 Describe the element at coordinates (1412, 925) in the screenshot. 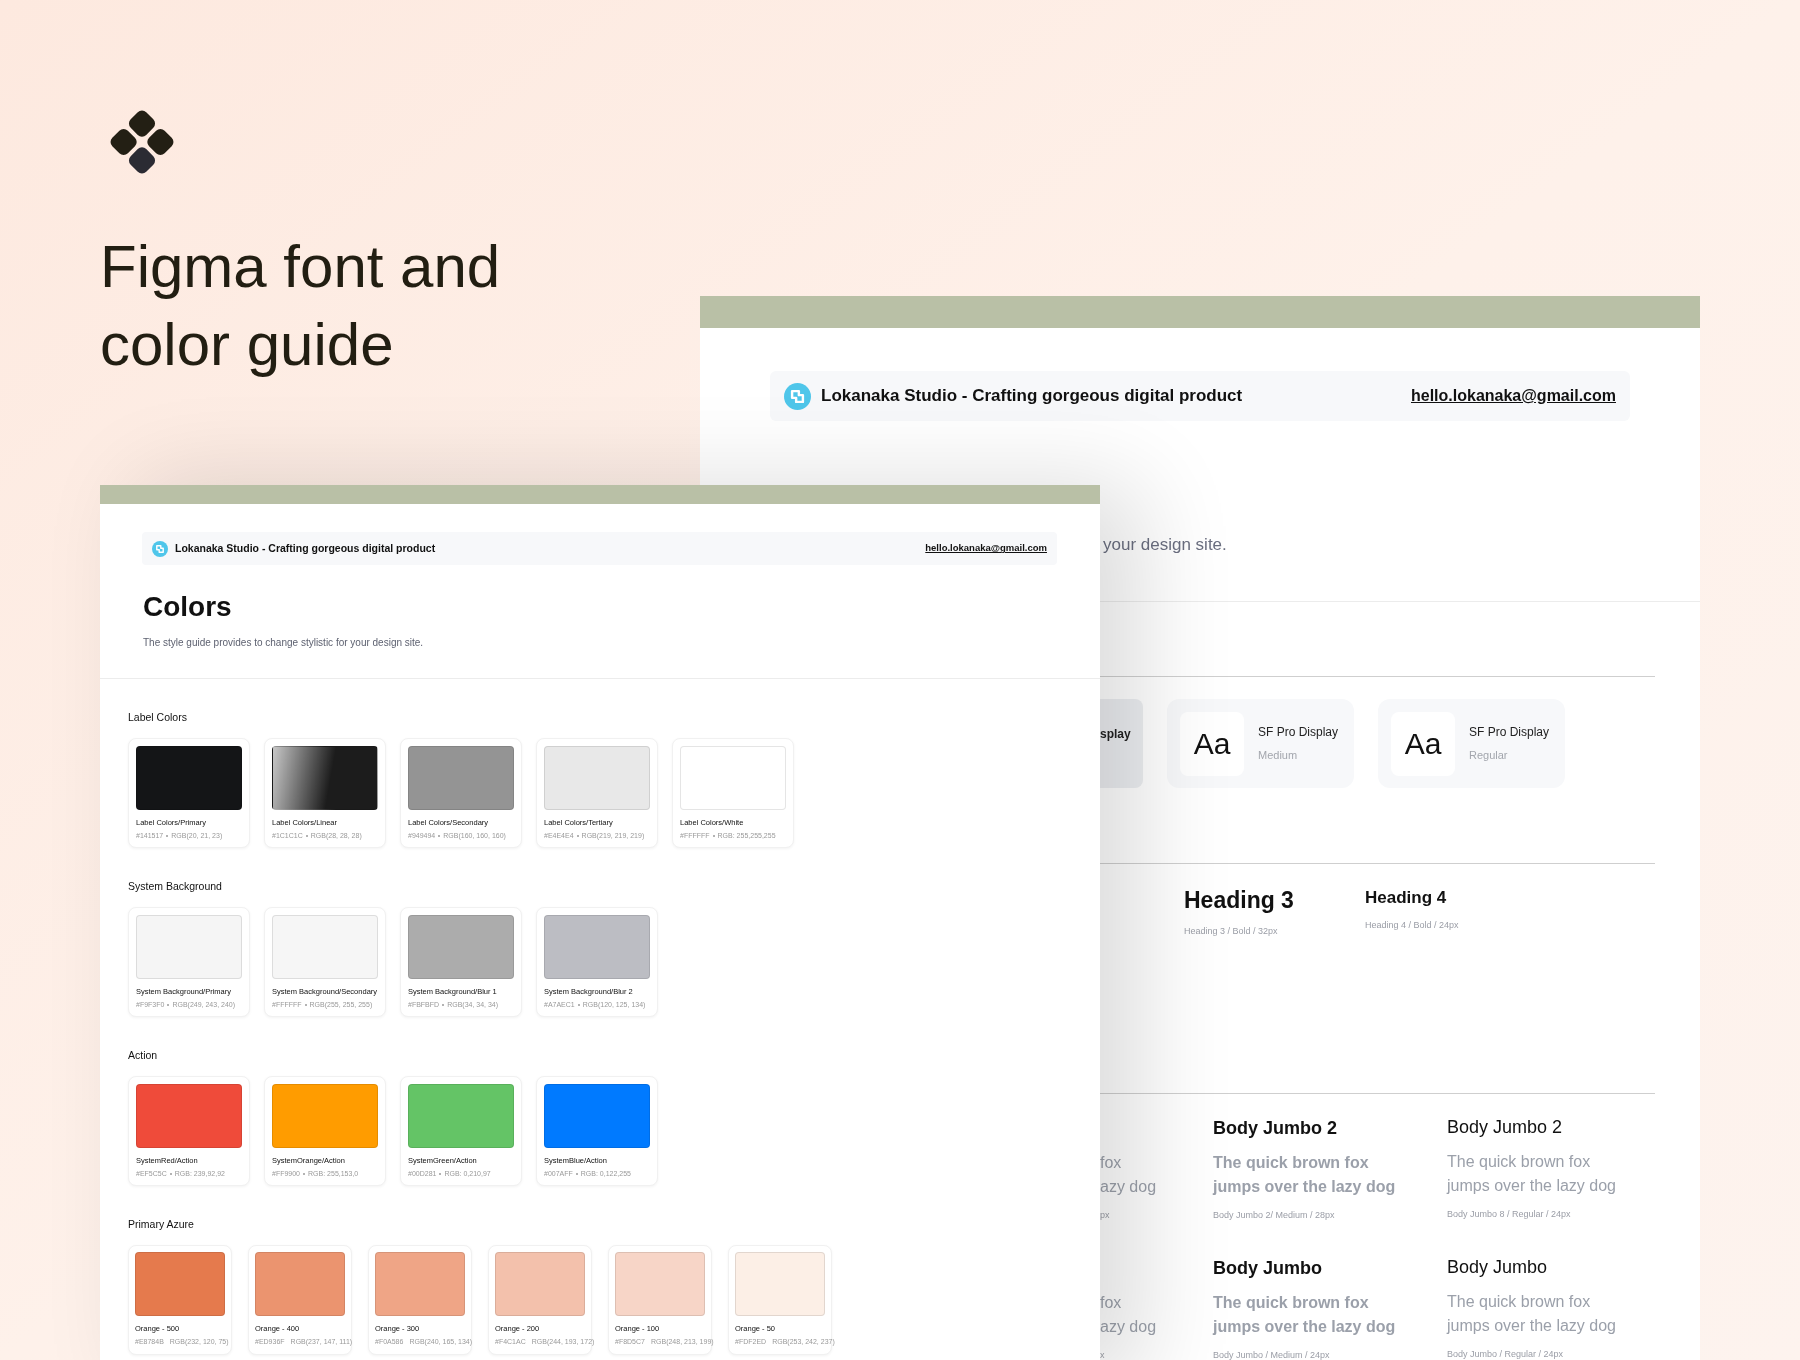

I see `style-spec: Heading 4 / Bold / 24px` at that location.